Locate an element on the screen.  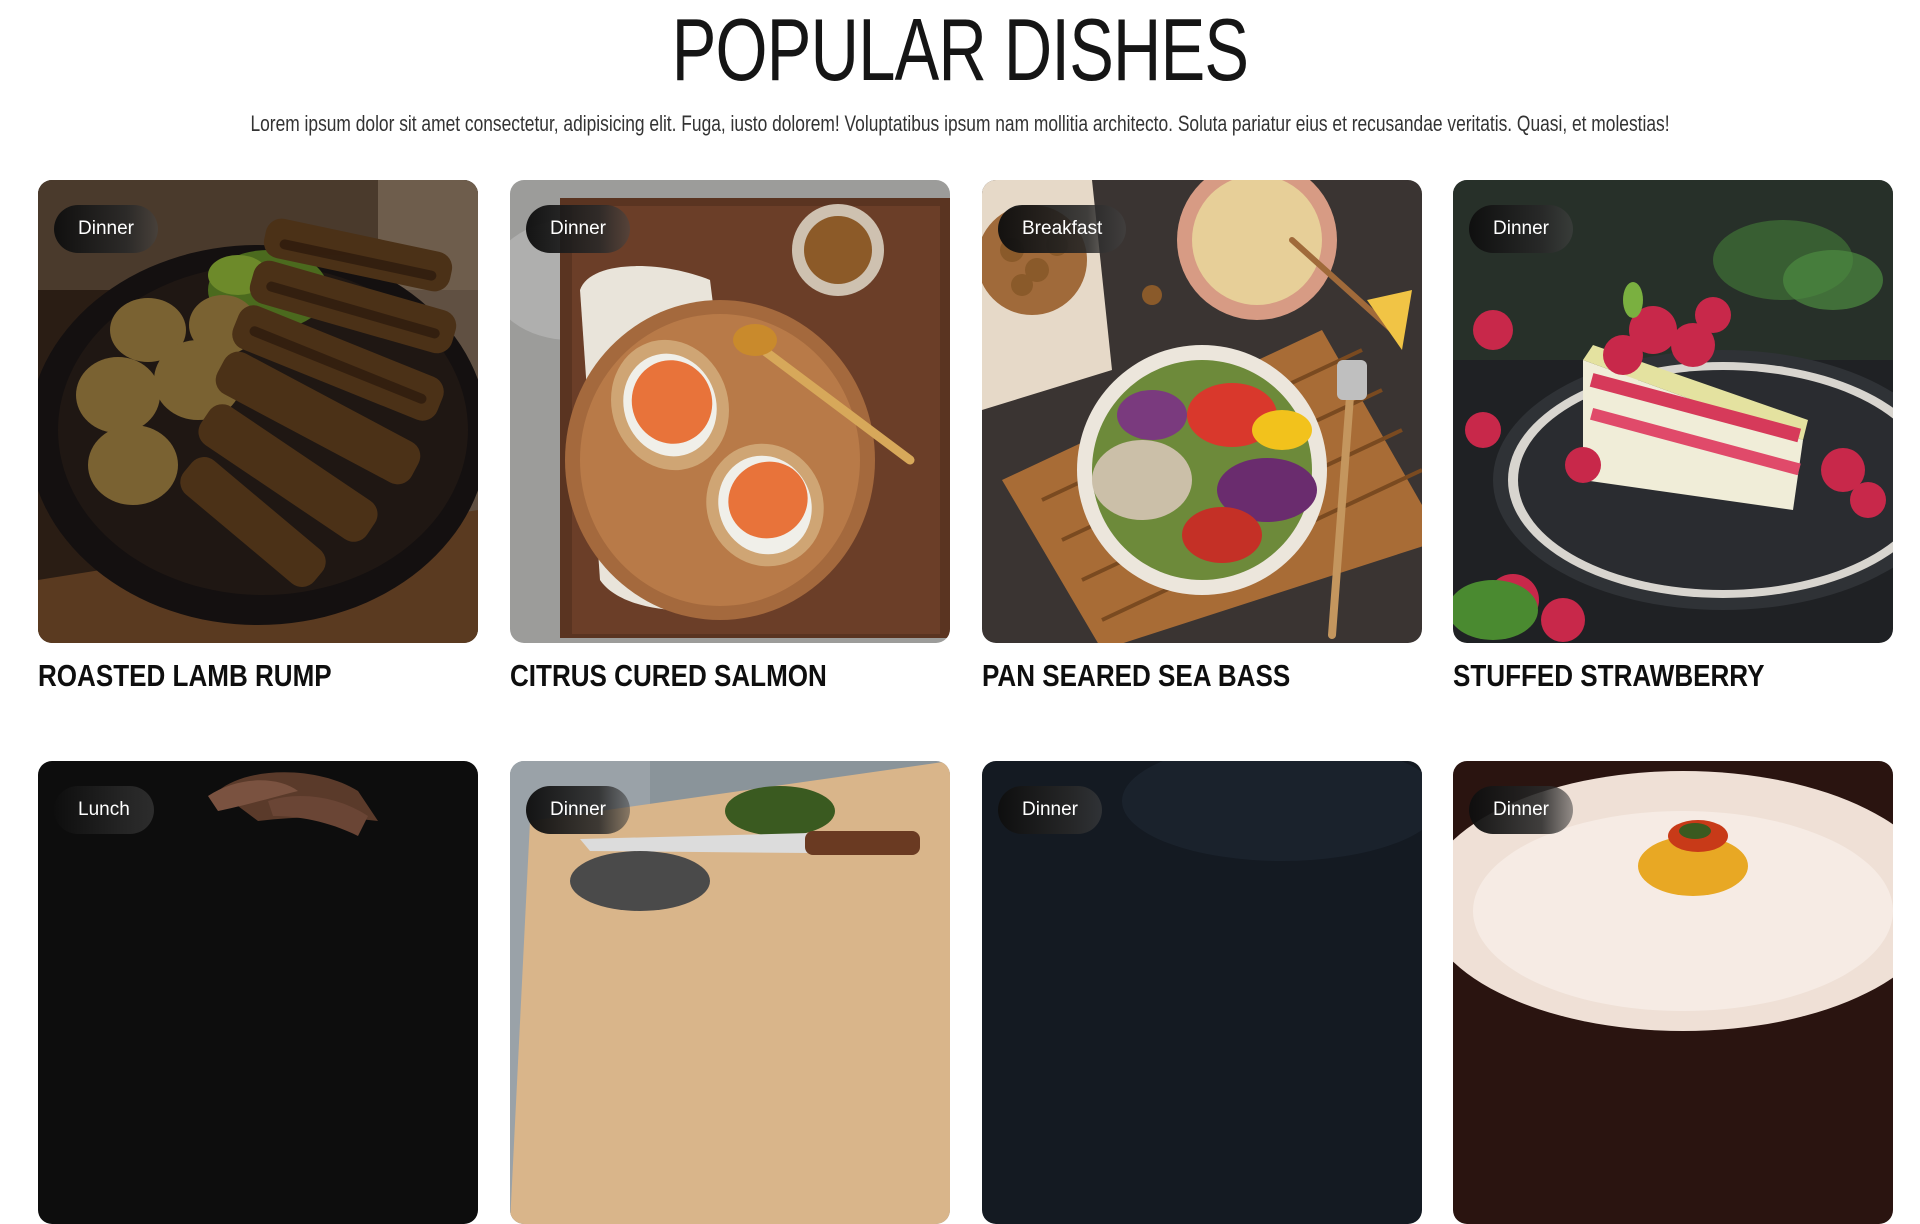
dish-card-dinner-3: Dinner is located at coordinates (1673, 992).